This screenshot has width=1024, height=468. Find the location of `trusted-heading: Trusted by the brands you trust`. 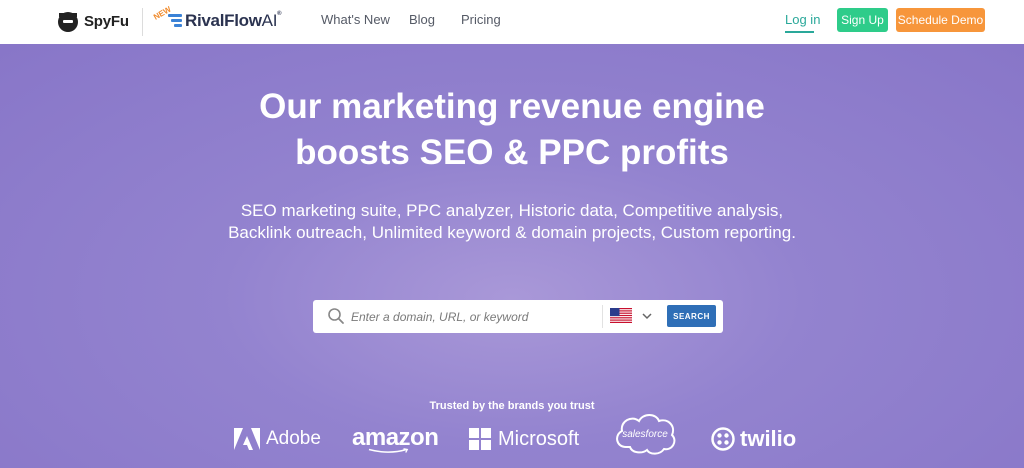

trusted-heading: Trusted by the brands you trust is located at coordinates (512, 406).